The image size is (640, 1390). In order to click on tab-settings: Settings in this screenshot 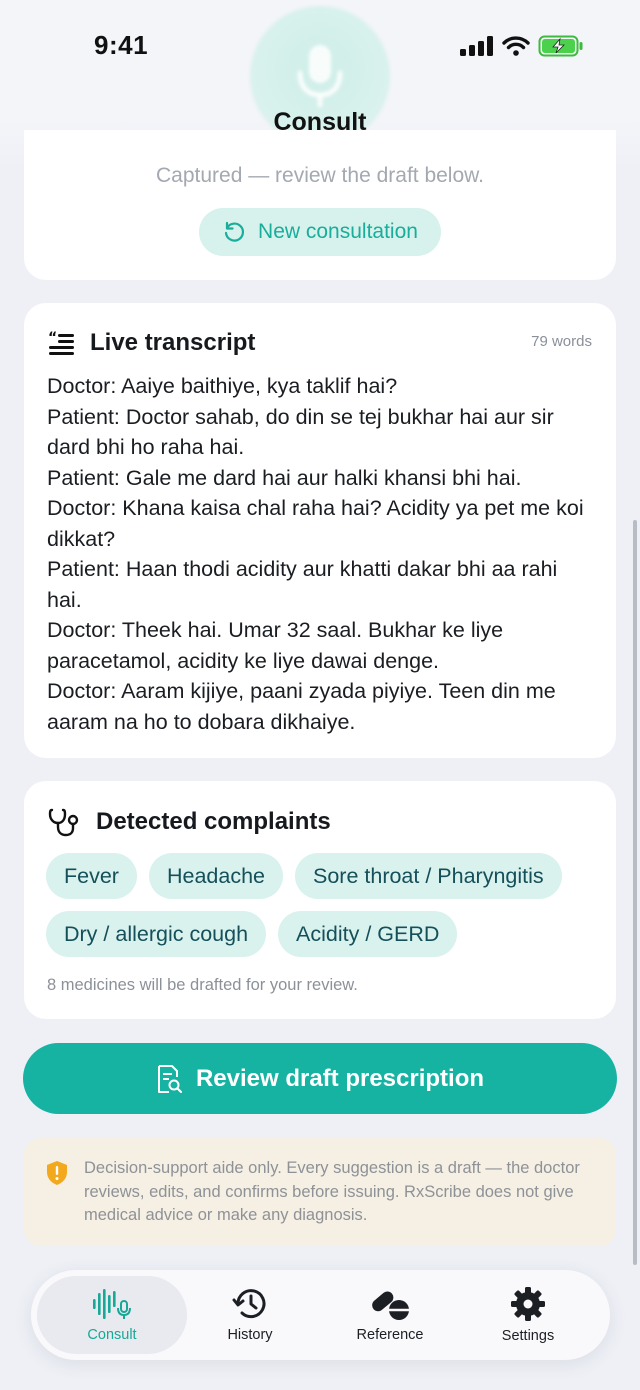, I will do `click(528, 1315)`.